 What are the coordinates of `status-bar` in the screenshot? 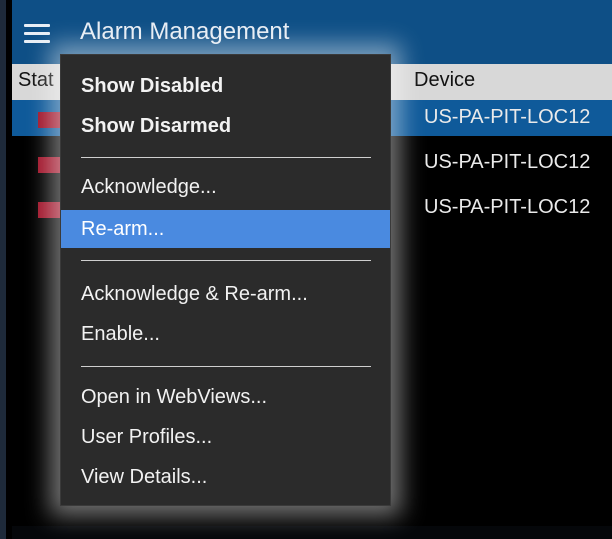 It's located at (312, 532).